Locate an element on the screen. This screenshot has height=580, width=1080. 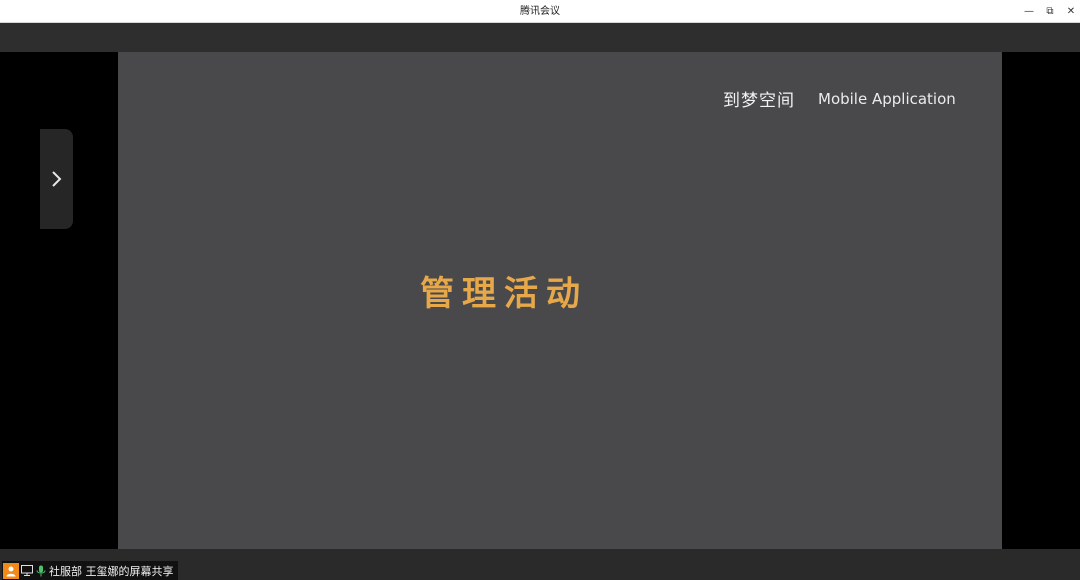
status-bar: 社服部 王玺娜的屏幕共享 is located at coordinates (540, 564).